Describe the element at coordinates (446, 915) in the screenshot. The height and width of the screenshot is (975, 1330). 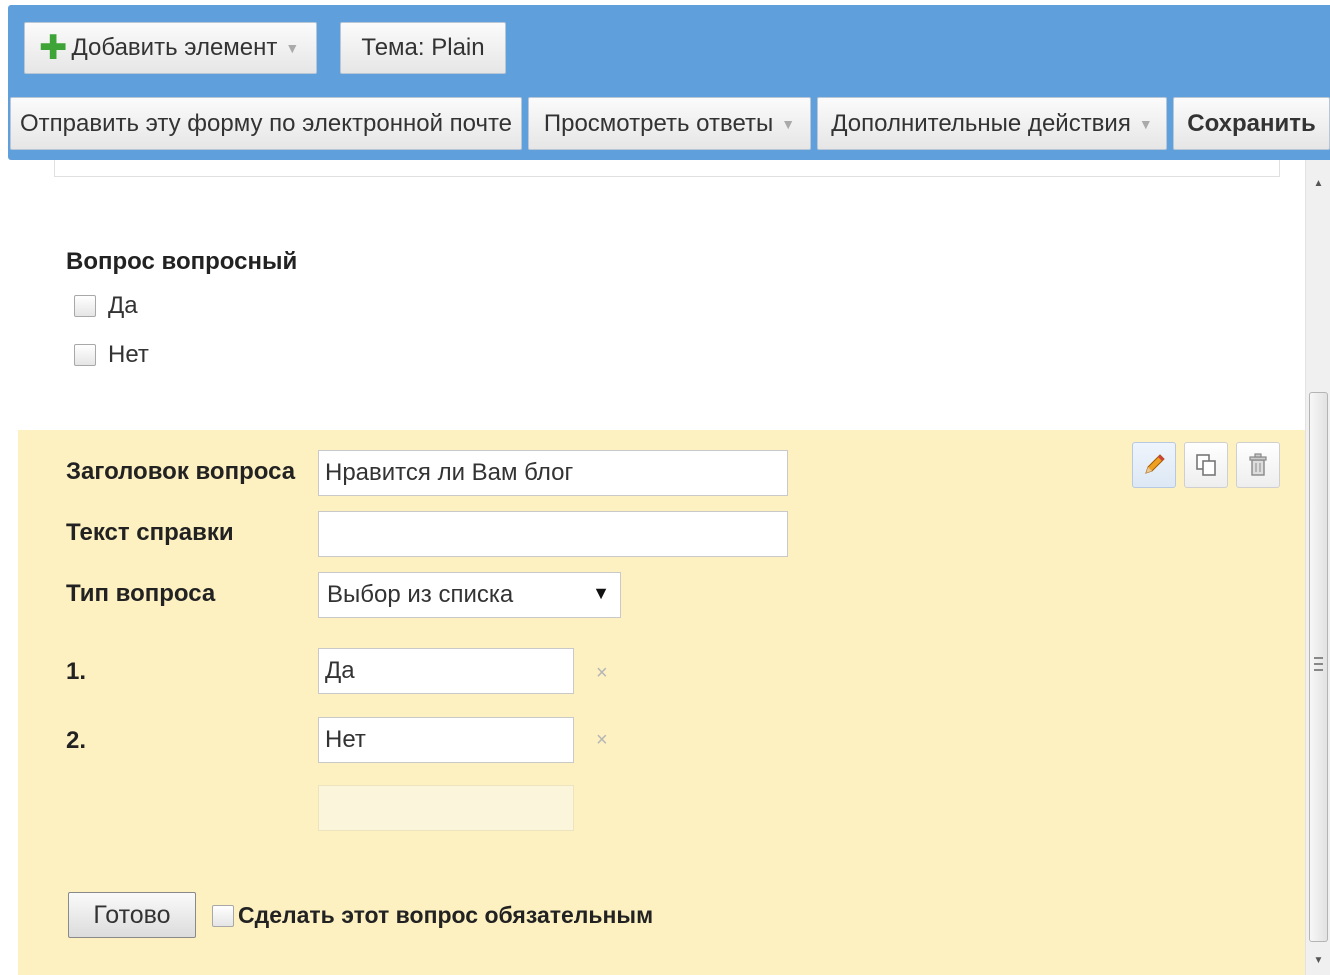
I see `required-label: Сделать этот вопрос обязательным` at that location.